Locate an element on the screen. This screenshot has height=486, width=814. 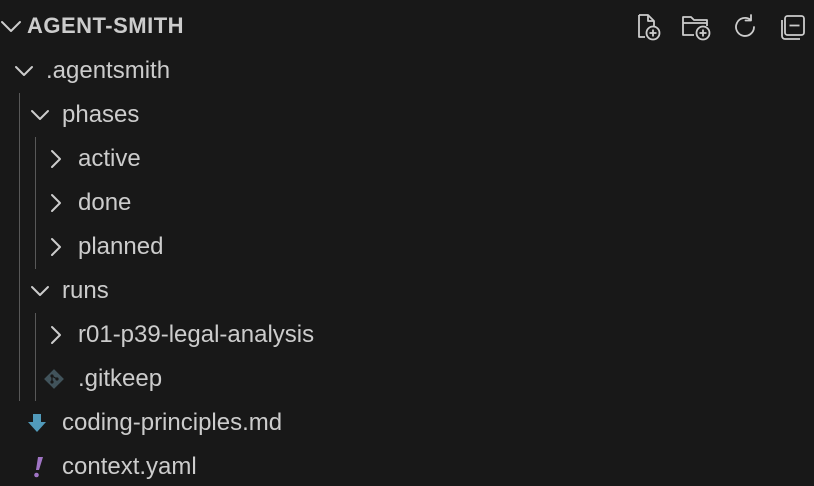
tree-folder-r01-p39-legal-analysis: r01-p39-legal-analysis is located at coordinates (407, 335).